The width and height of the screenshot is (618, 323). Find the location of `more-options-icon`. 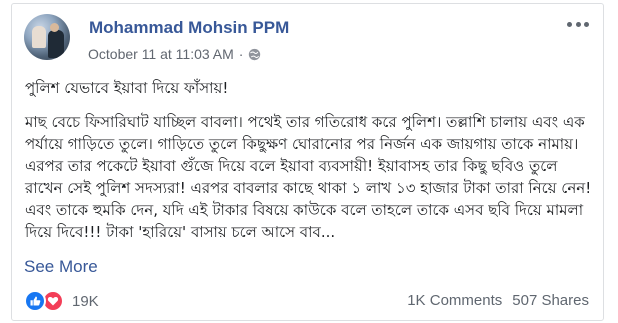

more-options-icon is located at coordinates (578, 24).